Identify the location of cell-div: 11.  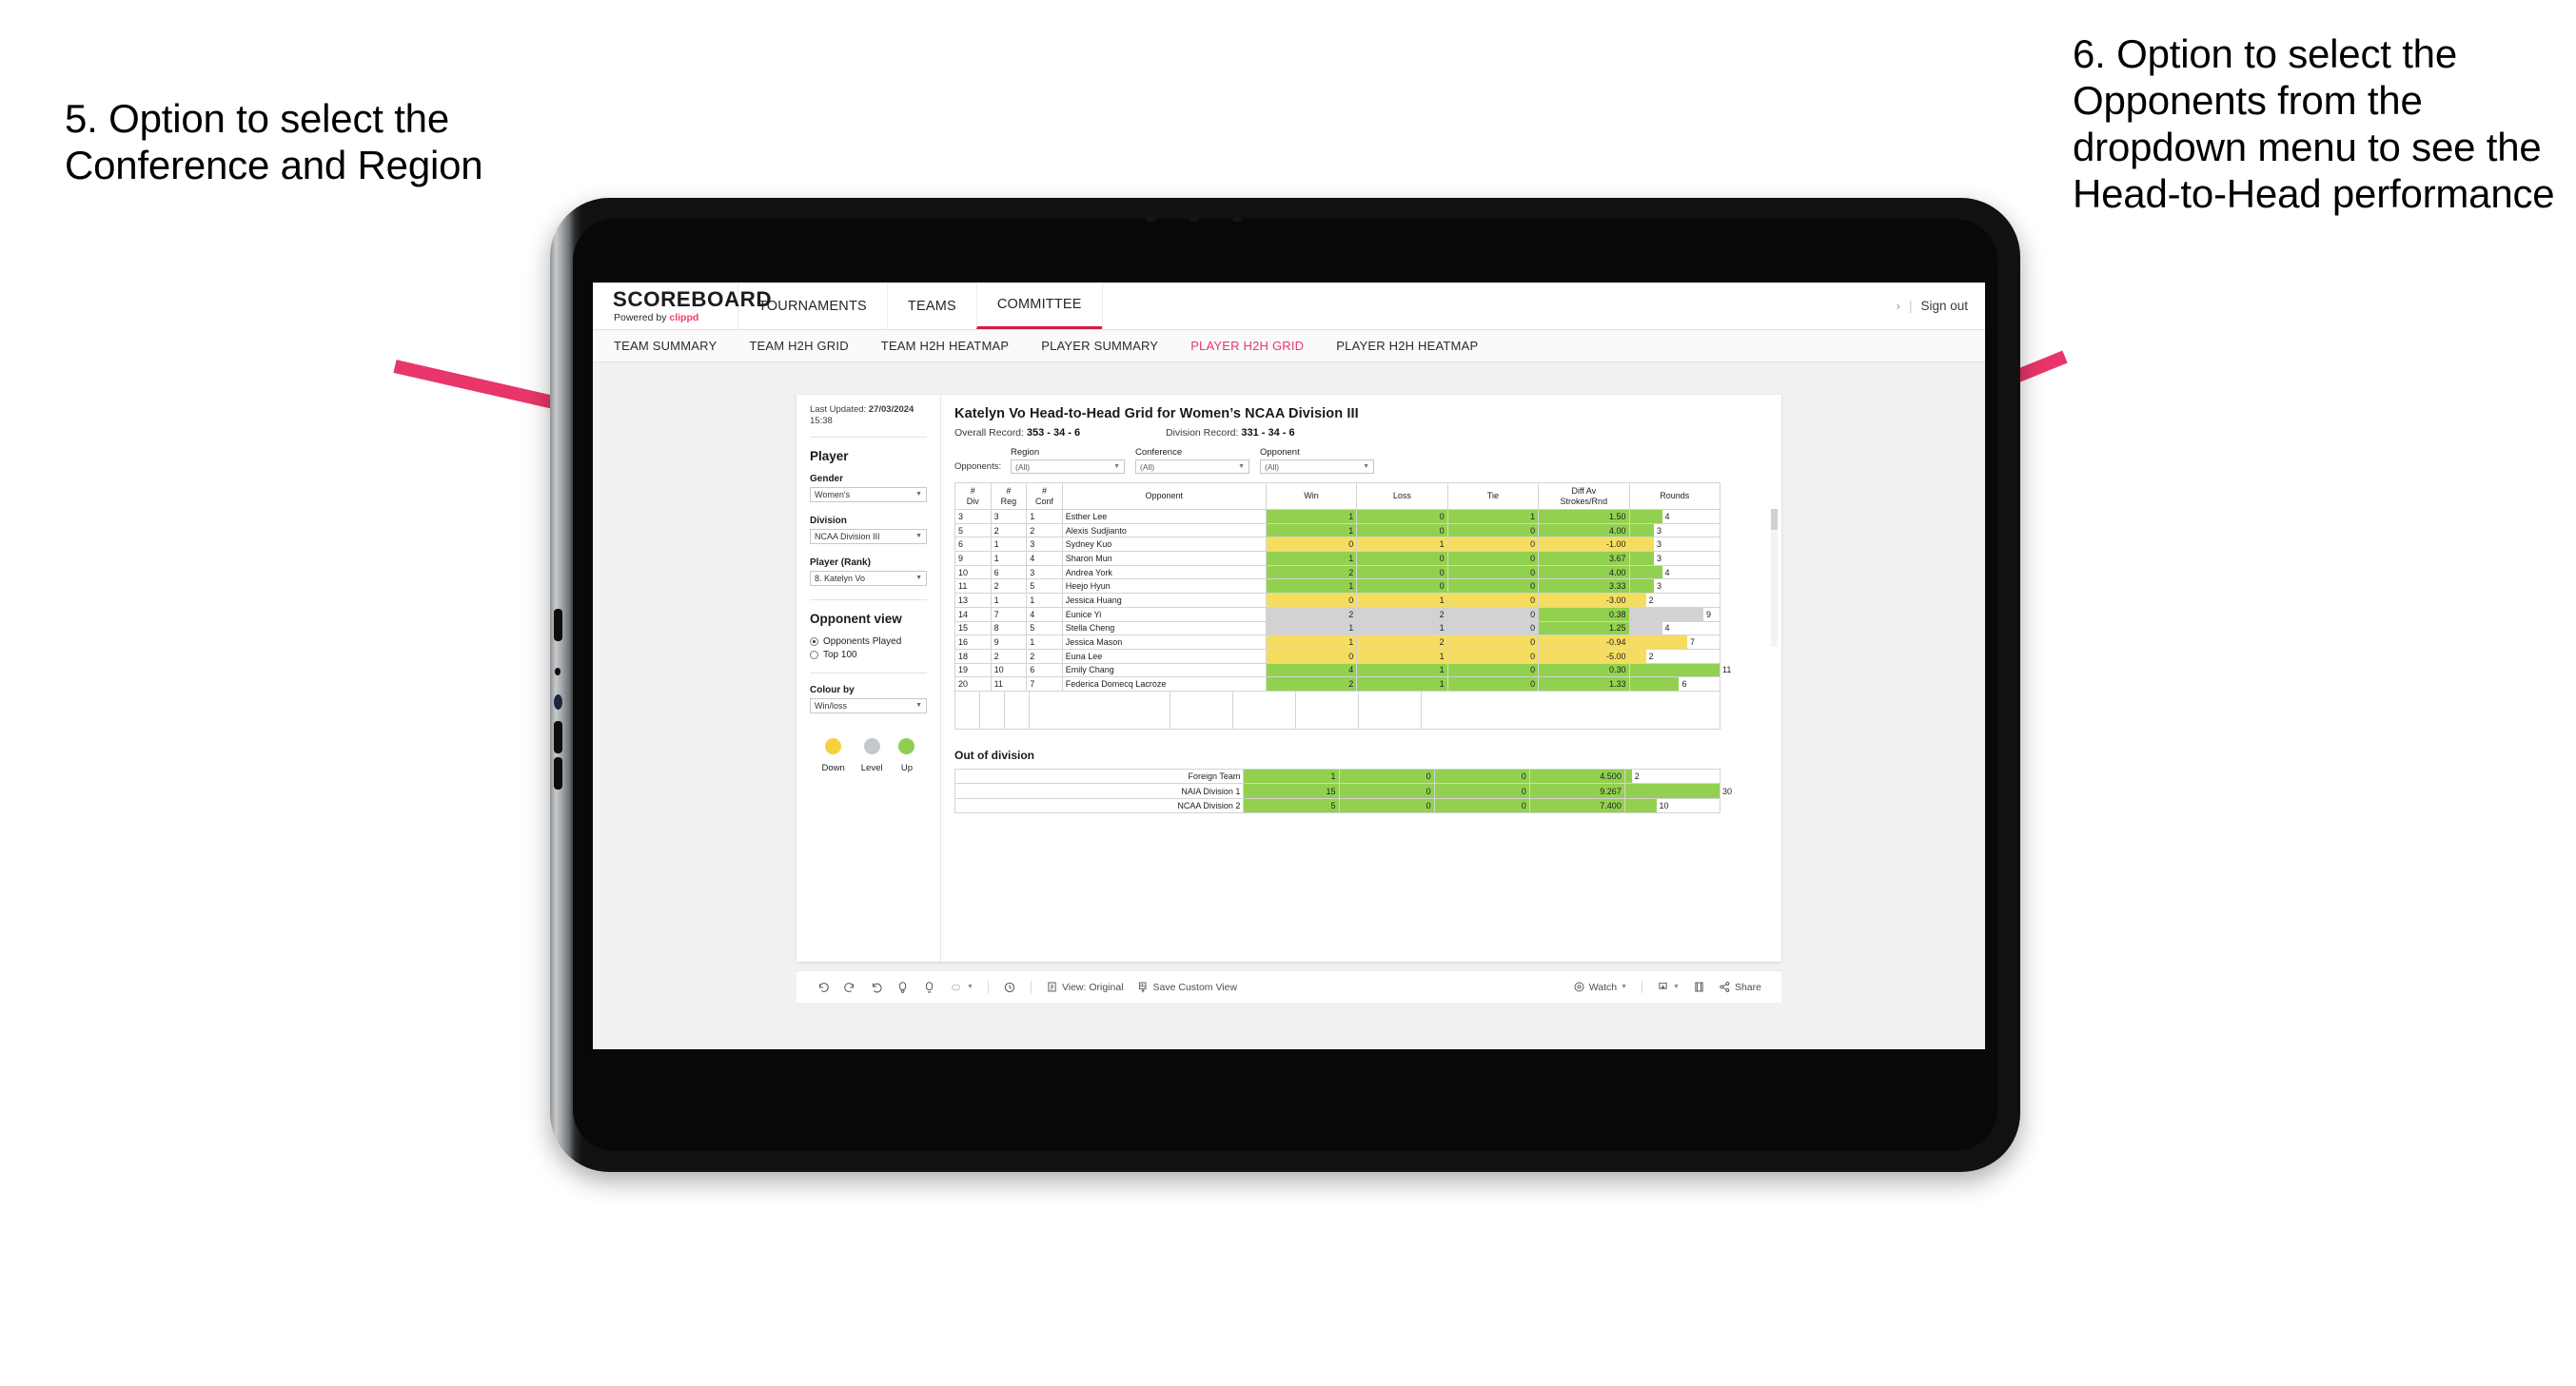
(973, 586).